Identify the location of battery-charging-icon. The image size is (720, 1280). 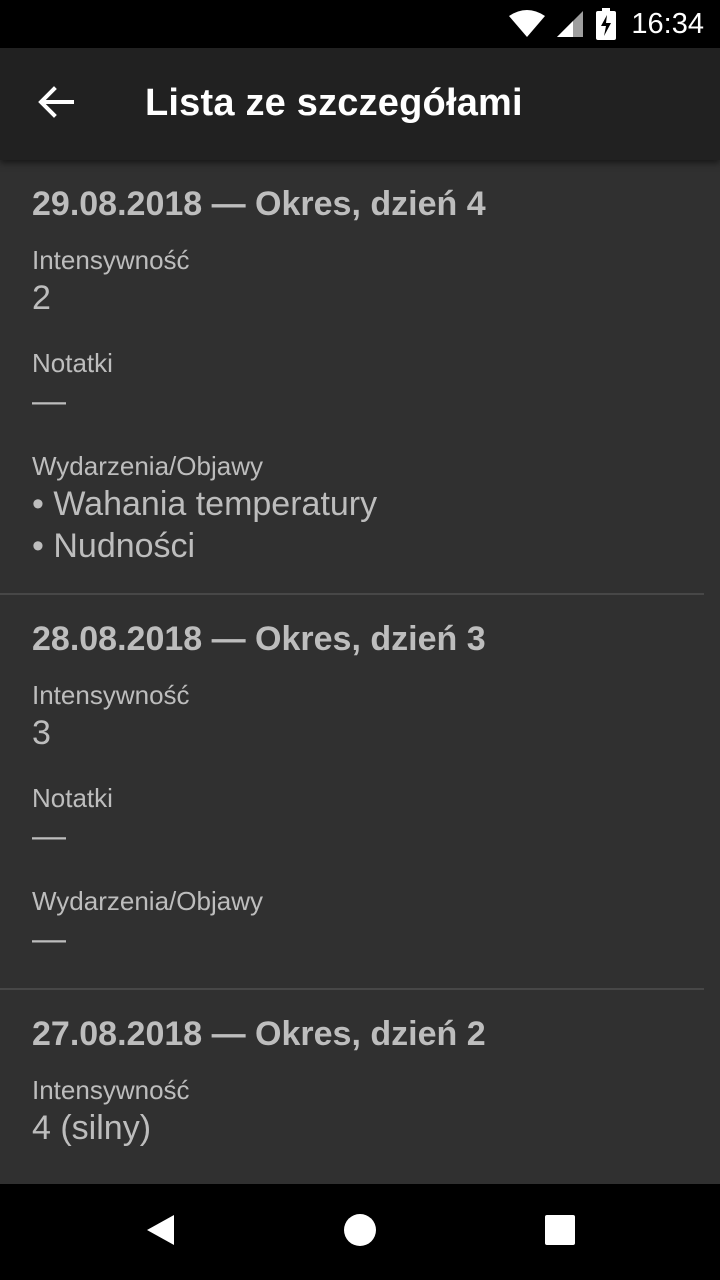
(606, 24).